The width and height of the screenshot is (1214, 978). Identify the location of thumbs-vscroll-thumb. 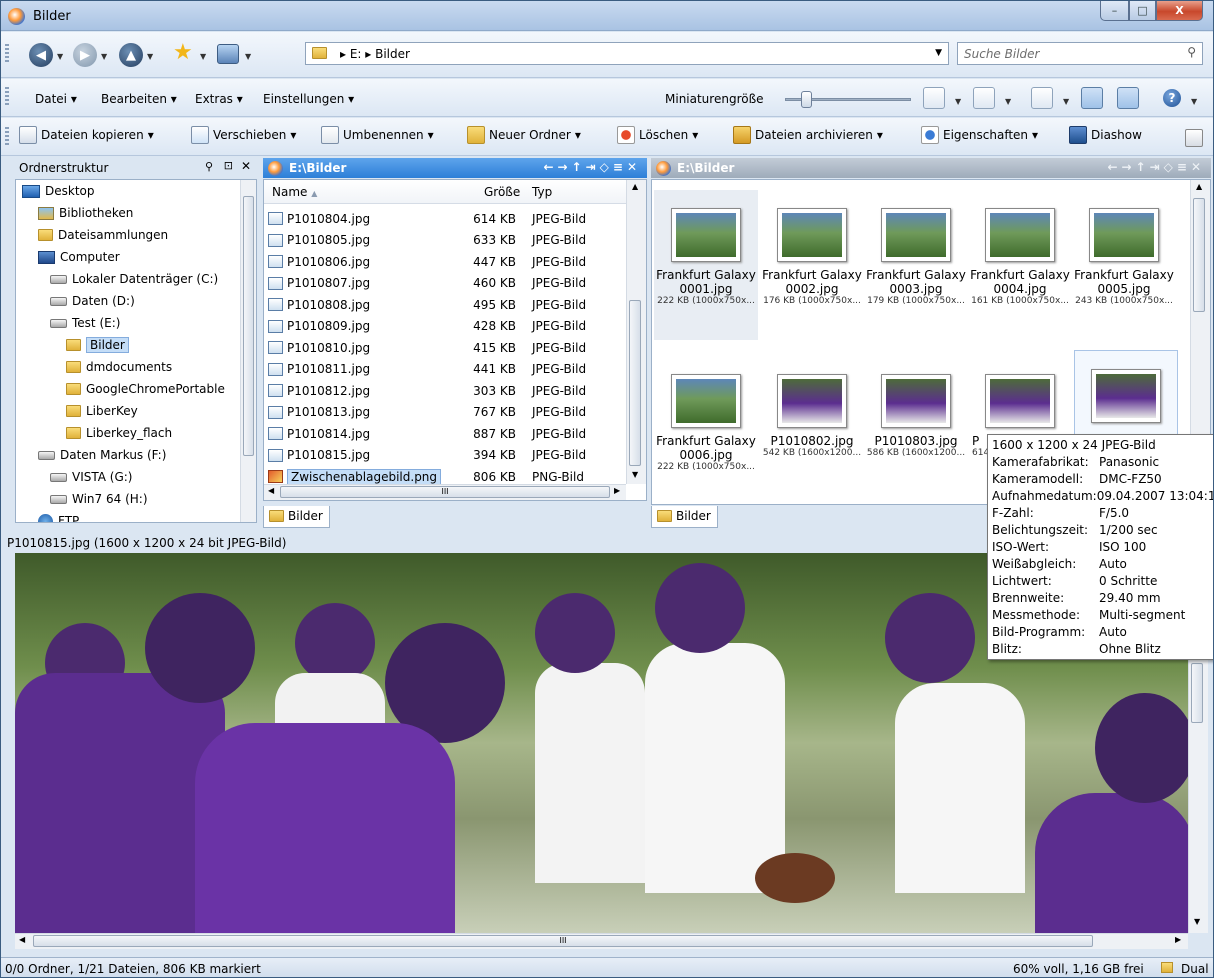
(1199, 255).